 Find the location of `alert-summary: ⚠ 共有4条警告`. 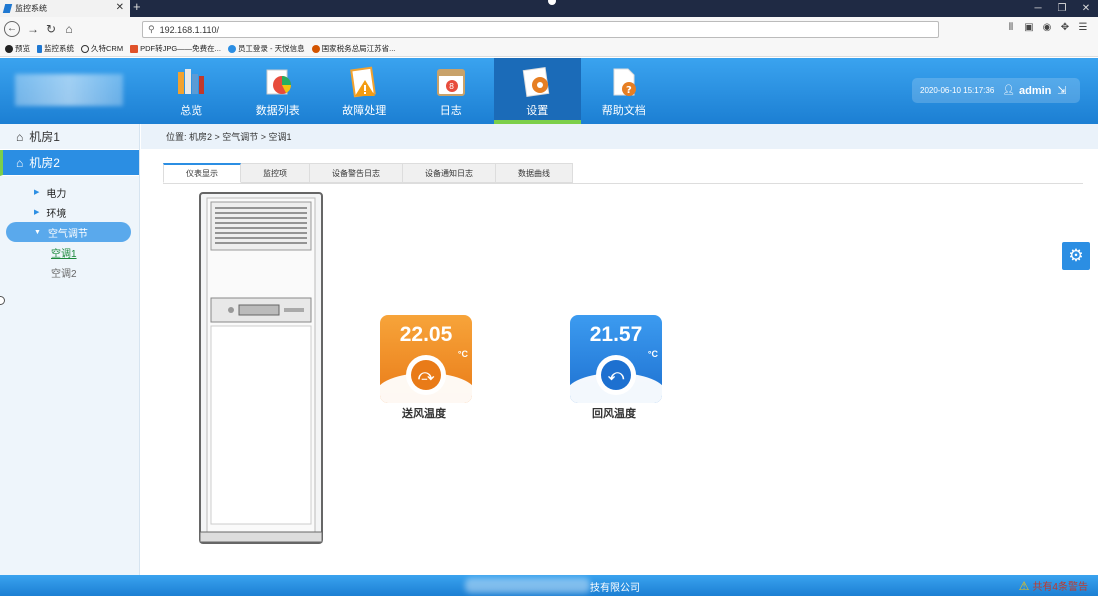

alert-summary: ⚠ 共有4条警告 is located at coordinates (1053, 586).